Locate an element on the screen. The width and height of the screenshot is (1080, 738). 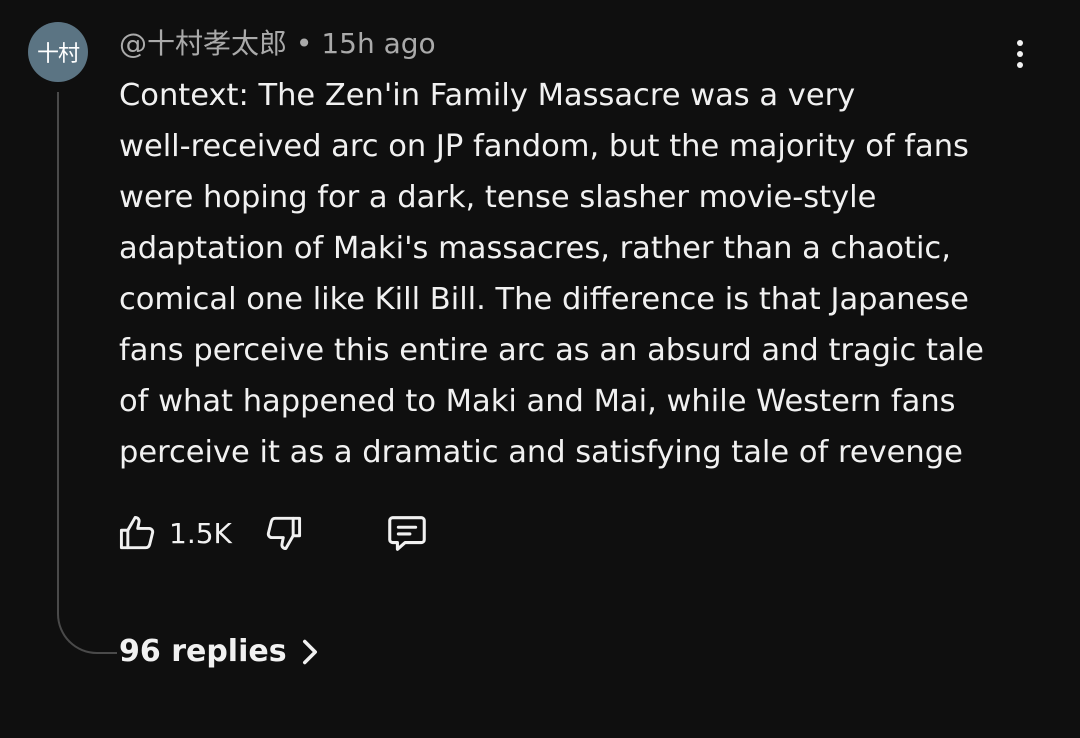
avatar-text: 十村 is located at coordinates (58, 54).